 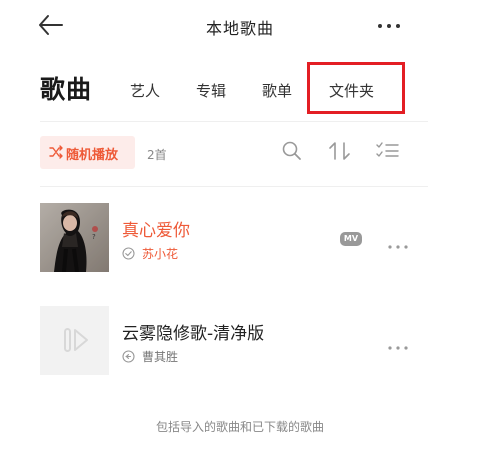 What do you see at coordinates (160, 254) in the screenshot?
I see `song-artist: 苏小花` at bounding box center [160, 254].